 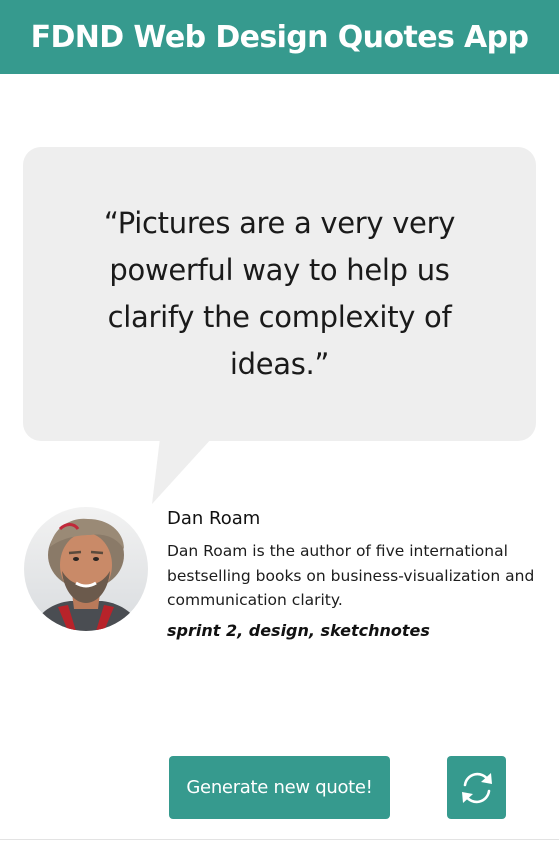 What do you see at coordinates (298, 630) in the screenshot?
I see `author-tags: sprint 2, design, sketchnotes` at bounding box center [298, 630].